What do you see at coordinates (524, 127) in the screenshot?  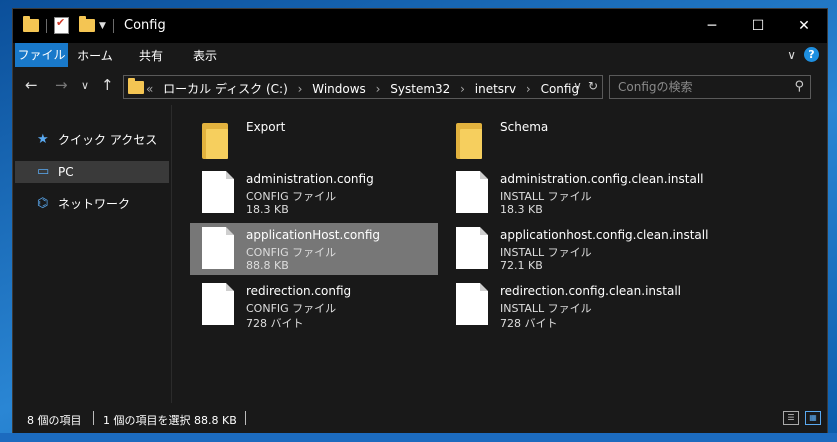 I see `item-name: Schema` at bounding box center [524, 127].